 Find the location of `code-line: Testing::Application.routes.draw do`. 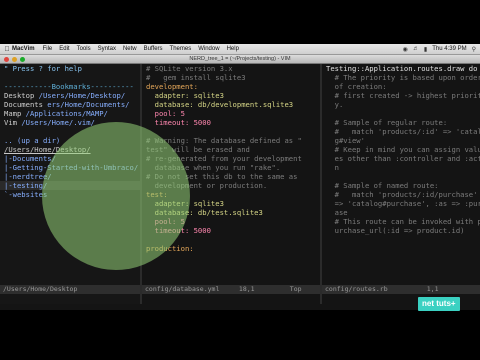

code-line: Testing::Application.routes.draw do is located at coordinates (402, 68).